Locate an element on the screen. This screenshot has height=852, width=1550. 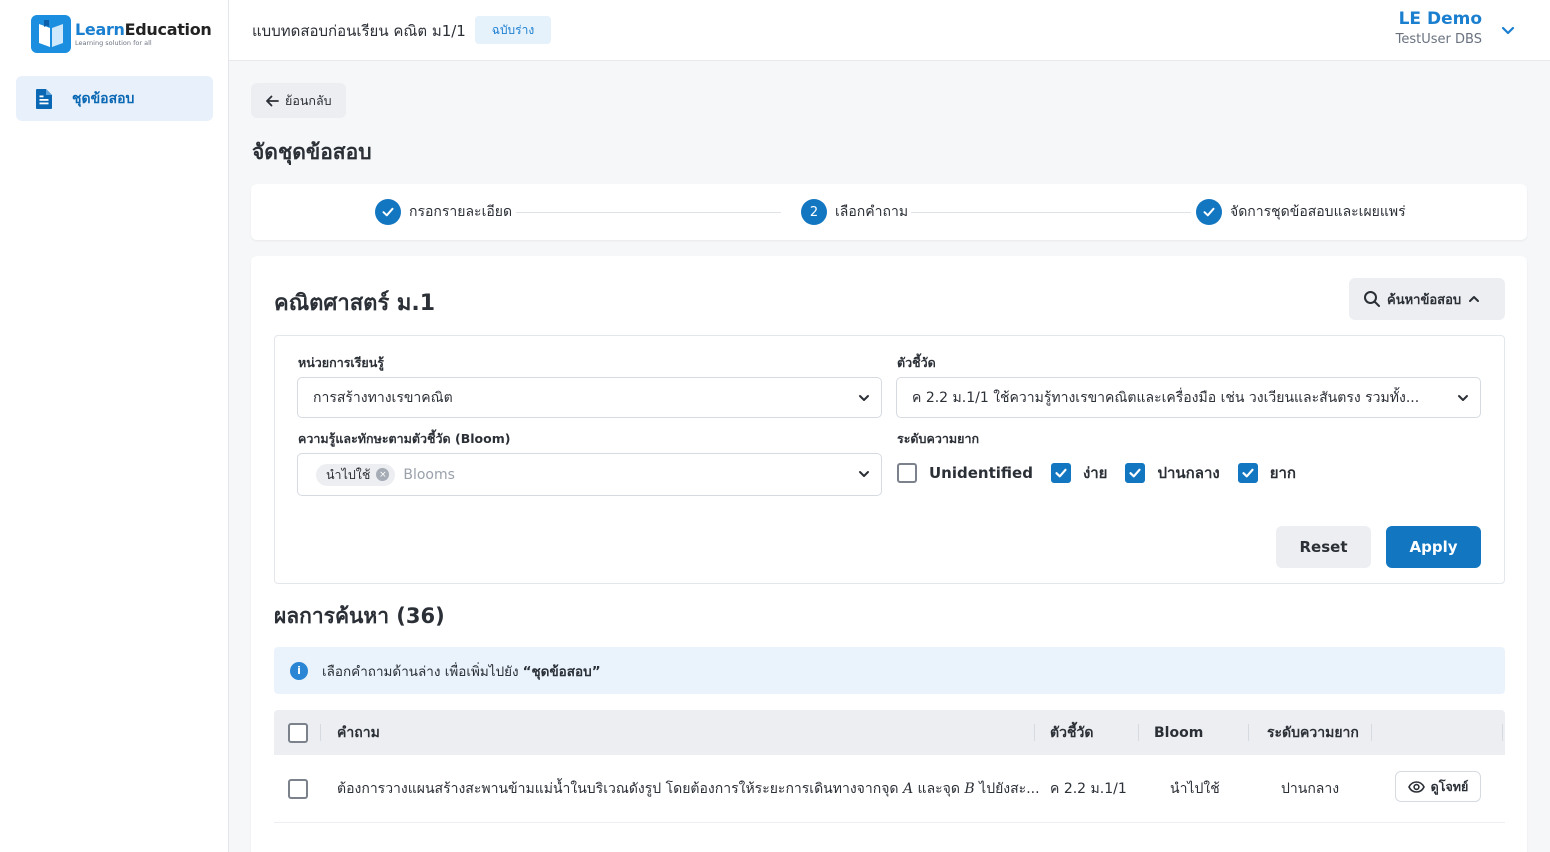
col-question: คำถาม is located at coordinates (358, 732).